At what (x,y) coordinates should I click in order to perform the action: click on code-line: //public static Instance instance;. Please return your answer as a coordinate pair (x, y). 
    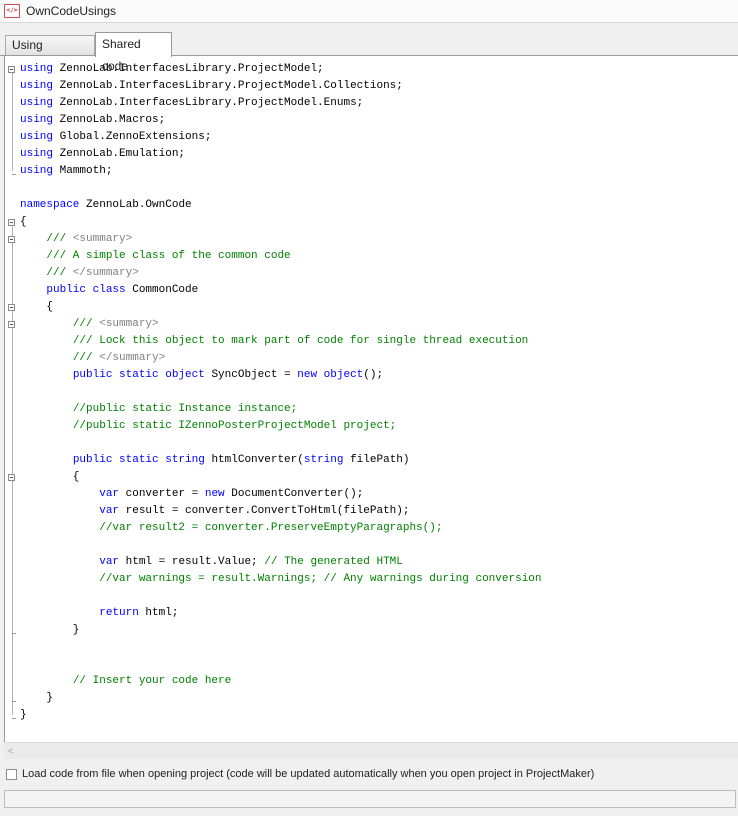
    Looking at the image, I should click on (371, 409).